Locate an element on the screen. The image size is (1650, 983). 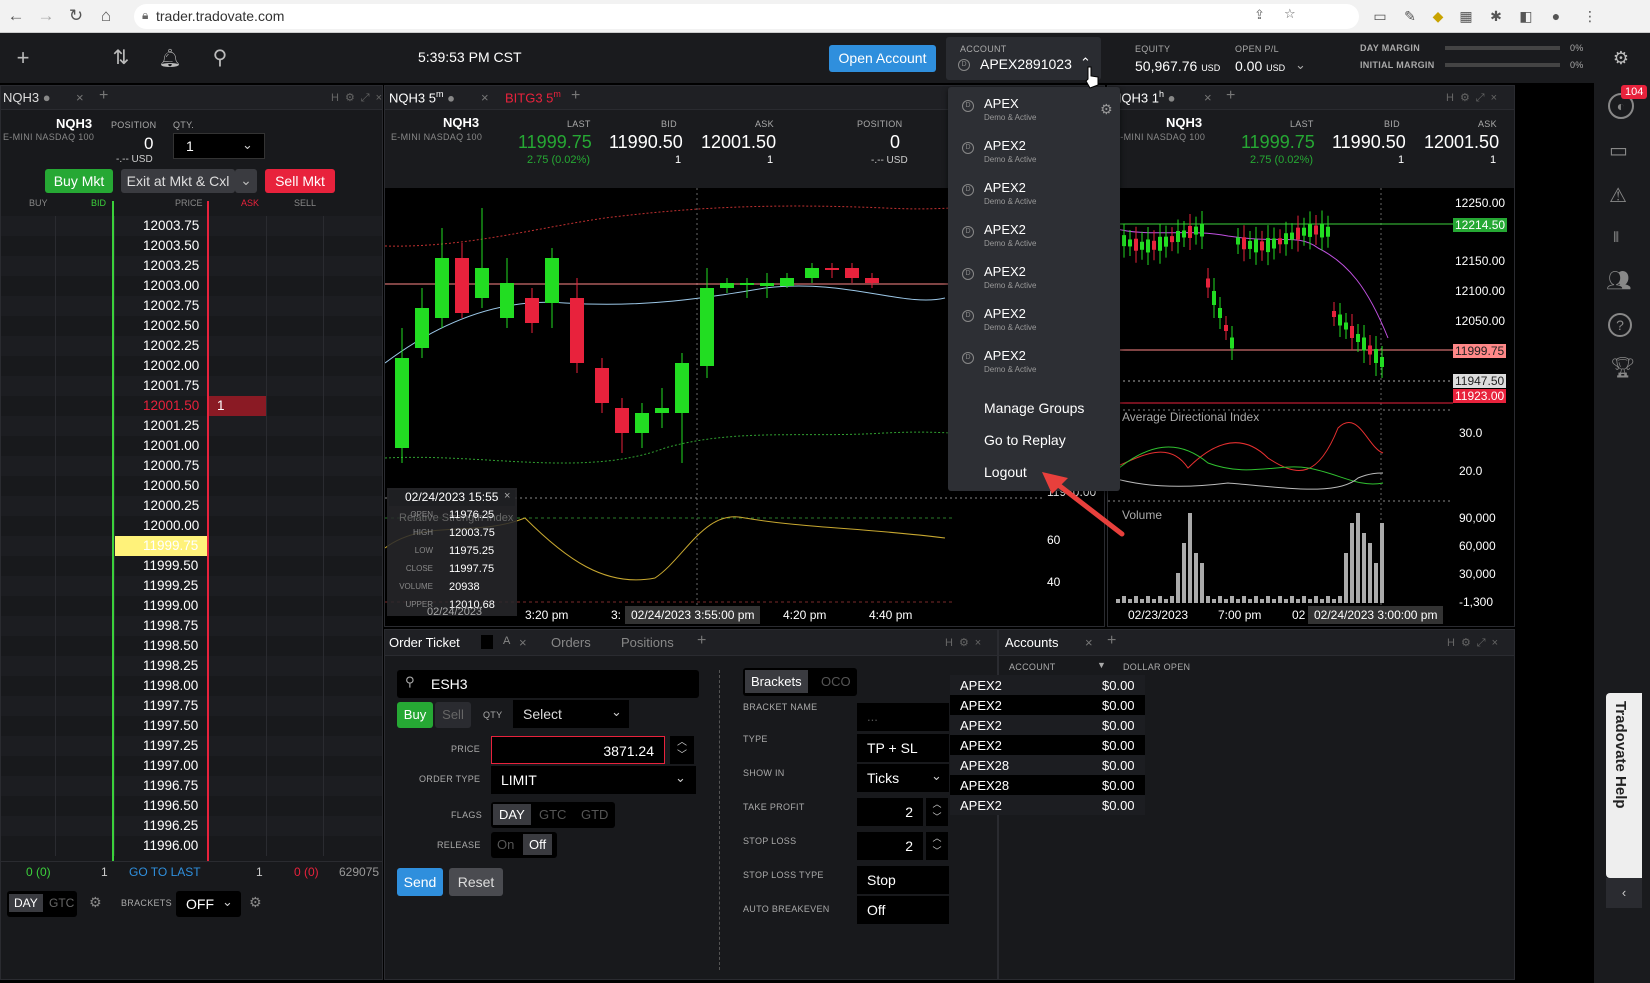
ladder-row: 12003.75 is located at coordinates (191, 226).